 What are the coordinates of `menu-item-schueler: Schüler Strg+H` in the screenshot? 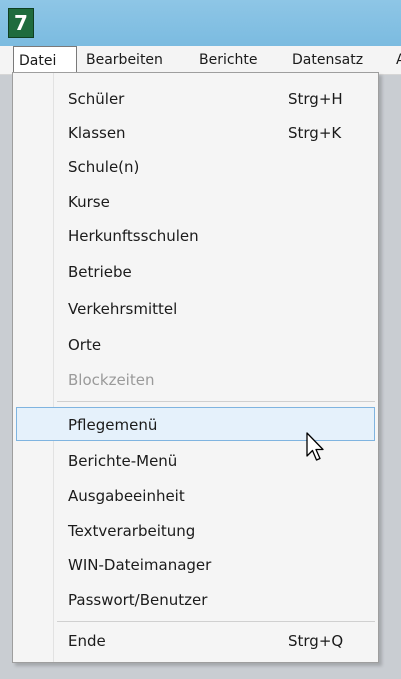 It's located at (195, 99).